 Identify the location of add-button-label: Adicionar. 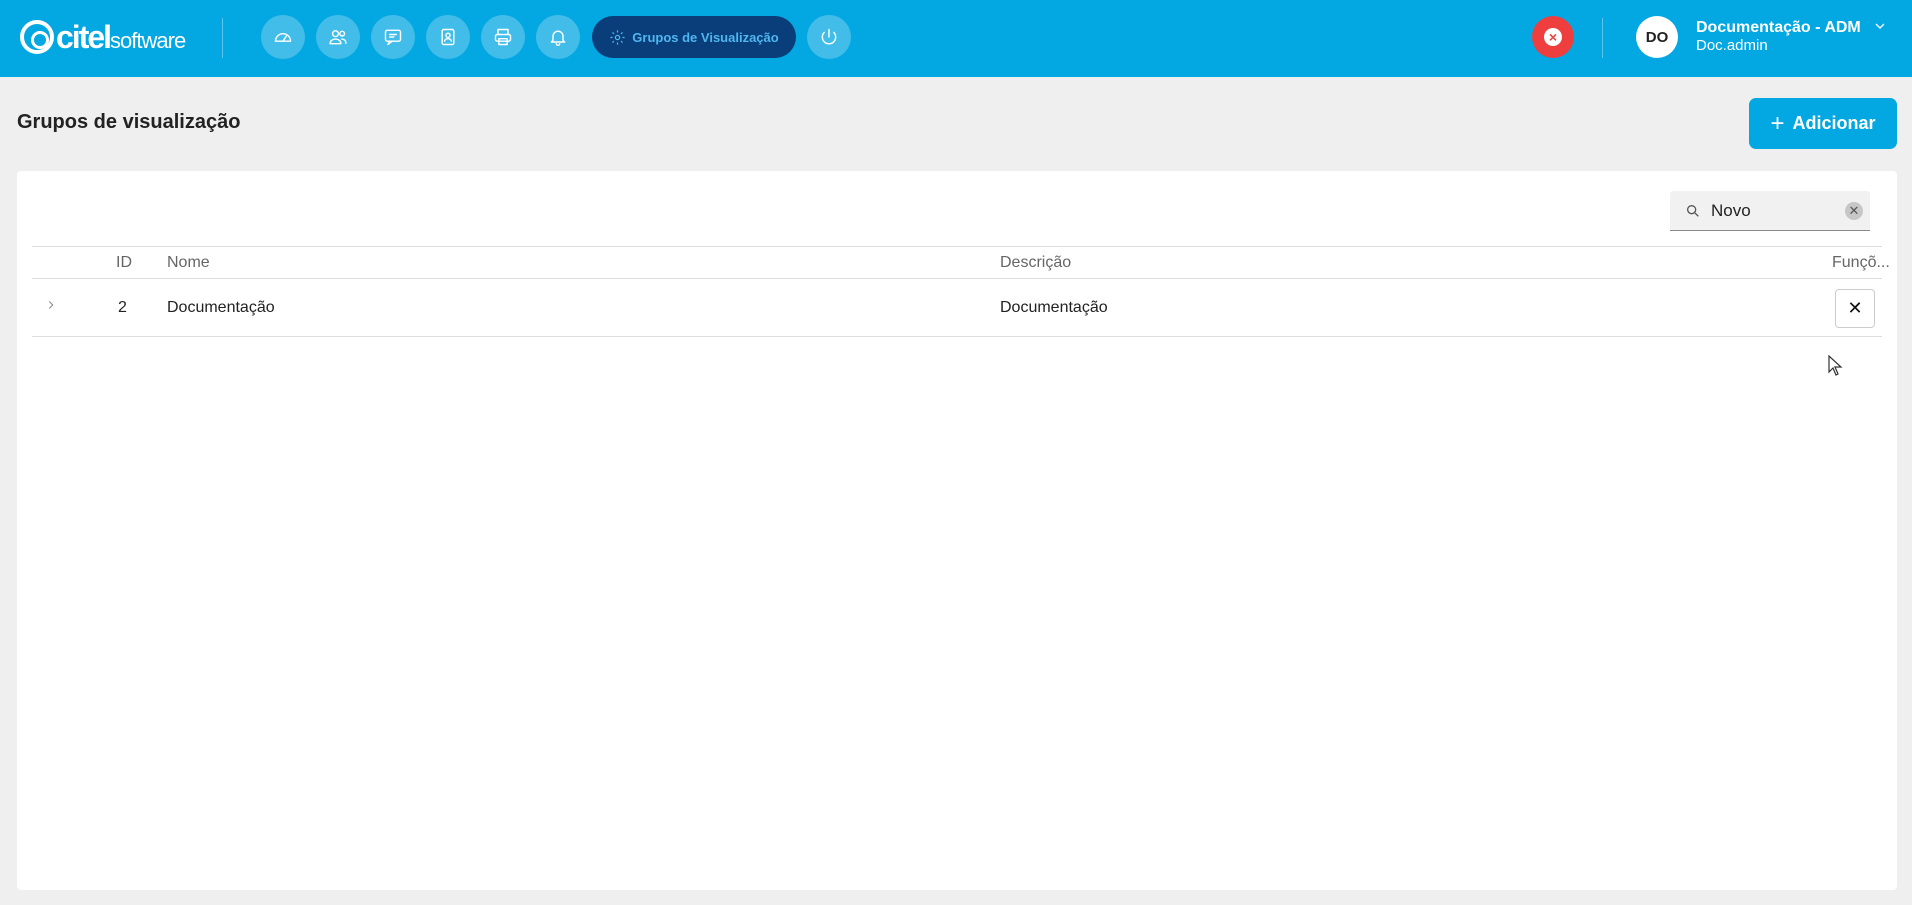
(1834, 123).